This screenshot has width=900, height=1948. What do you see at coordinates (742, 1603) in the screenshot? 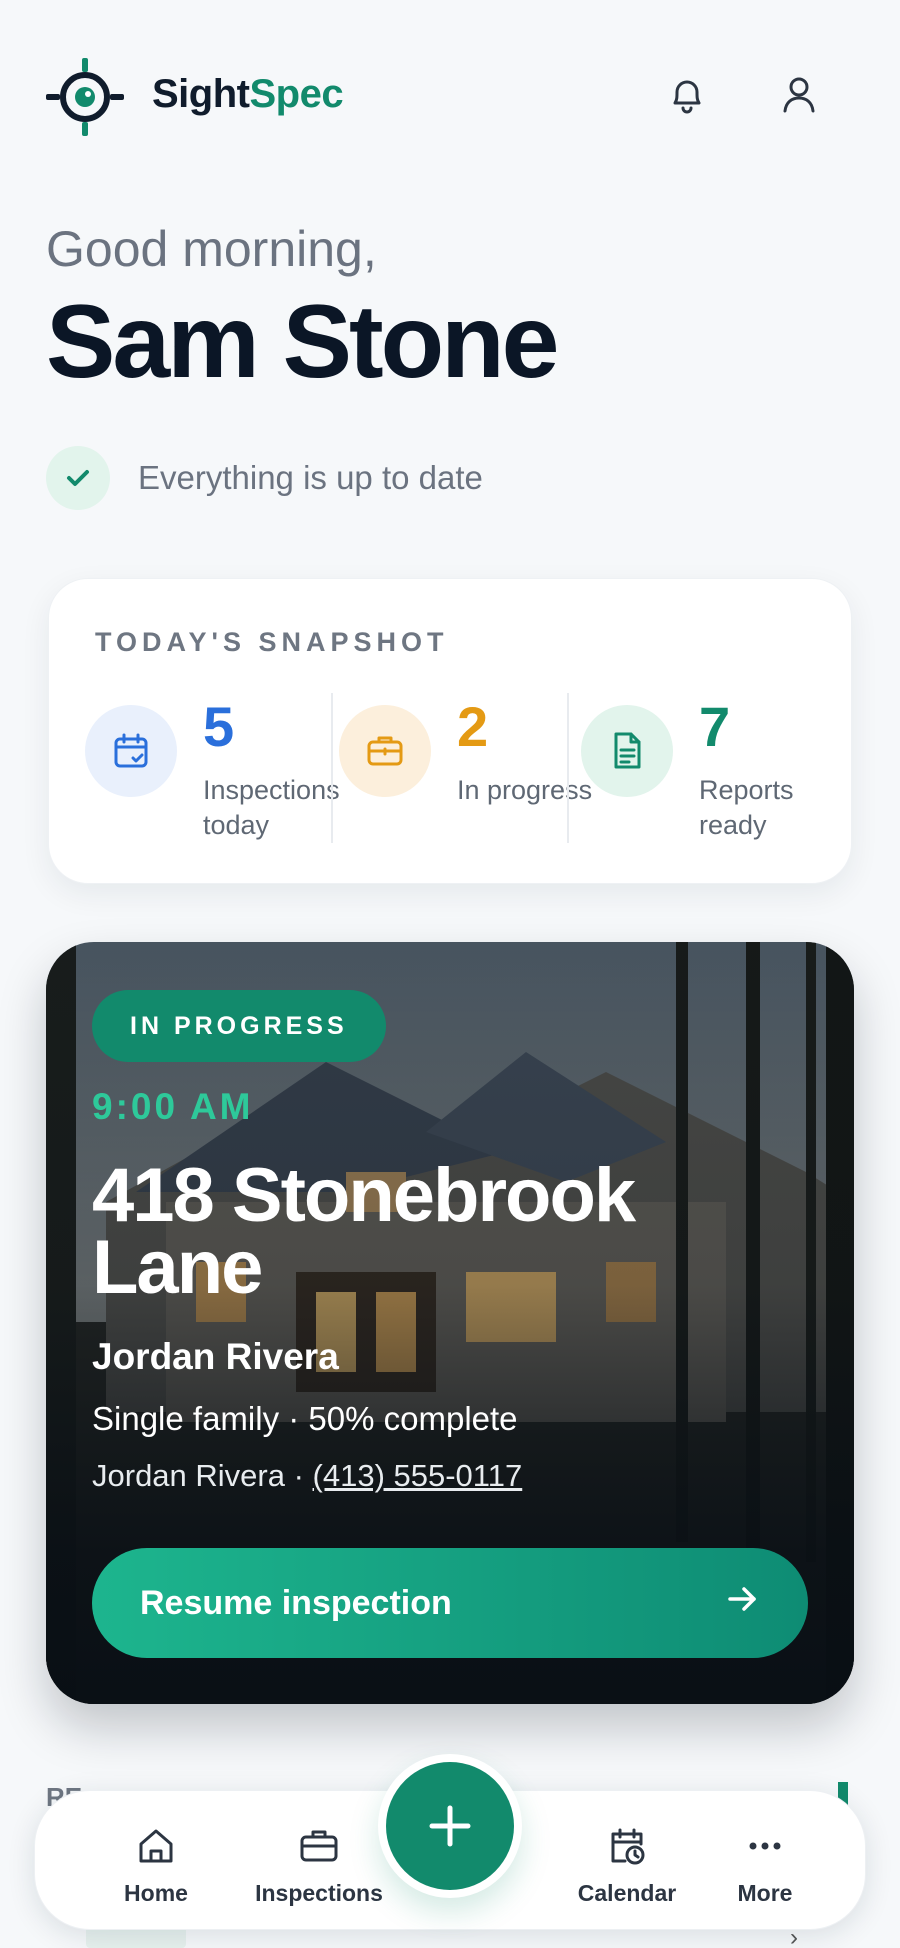
I see `arrow-right-icon` at bounding box center [742, 1603].